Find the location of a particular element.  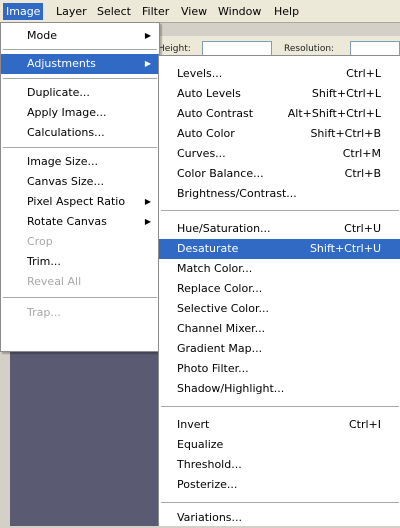

shortcut-text: Alt+Shift+Ctrl+L is located at coordinates (334, 113).